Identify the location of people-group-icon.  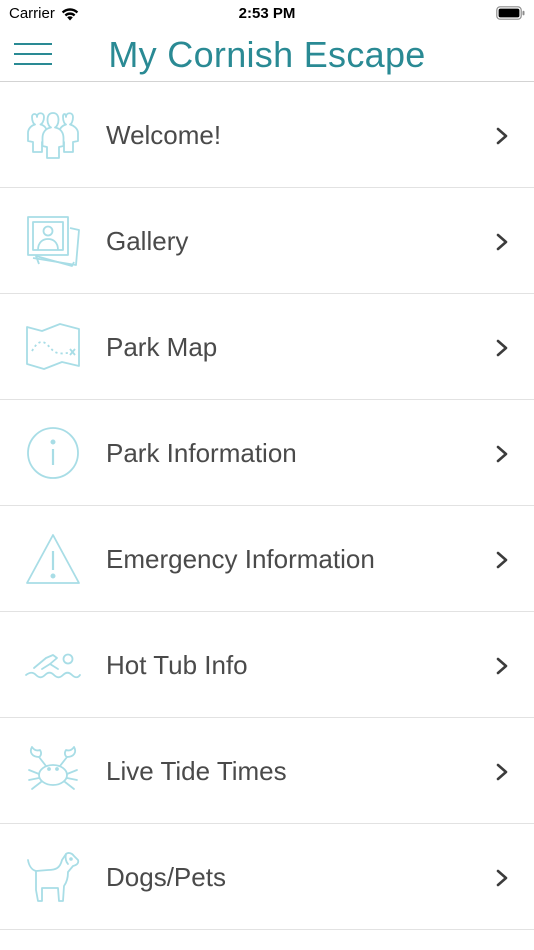
(53, 135).